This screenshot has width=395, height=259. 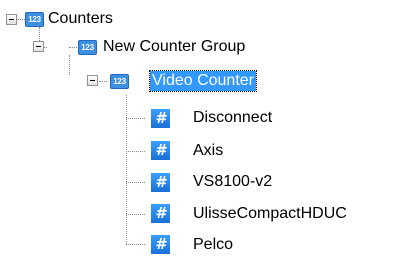 I want to click on tree-node-label: UlisseCompactHDUC, so click(x=270, y=214).